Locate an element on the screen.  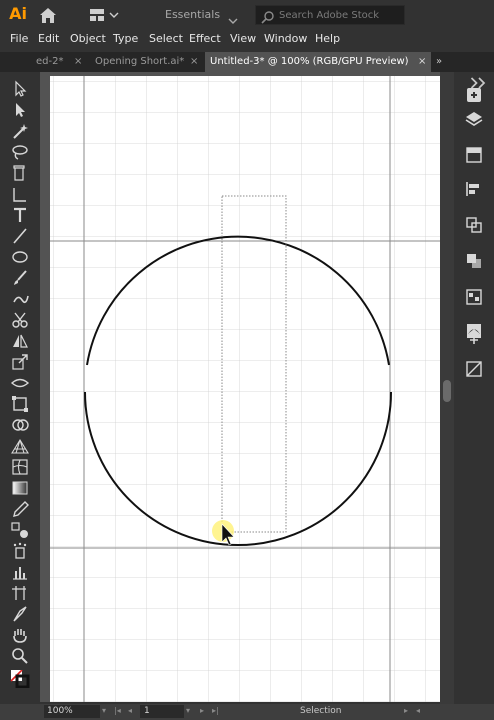
menu-file: File is located at coordinates (19, 38).